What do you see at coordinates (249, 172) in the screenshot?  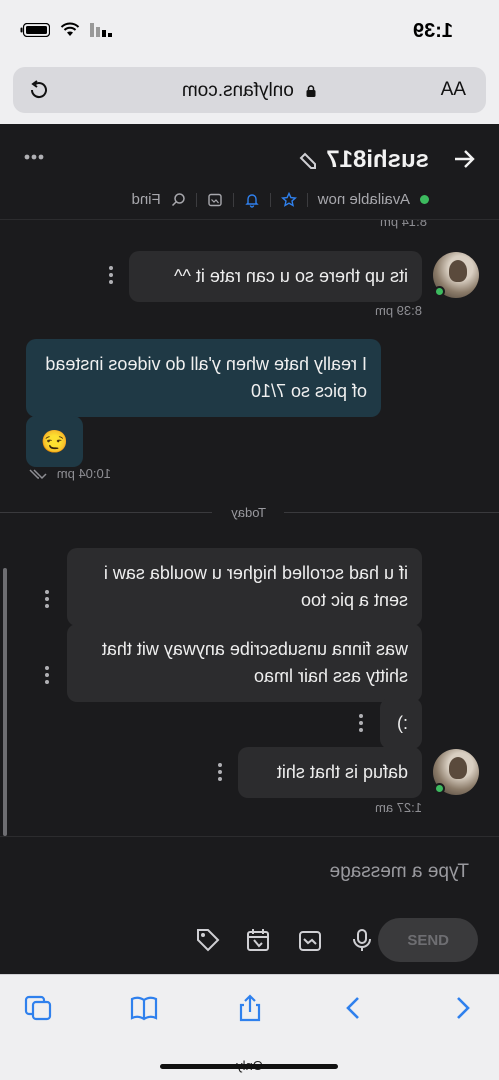 I see `chat-header: sushi817 Available now Find` at bounding box center [249, 172].